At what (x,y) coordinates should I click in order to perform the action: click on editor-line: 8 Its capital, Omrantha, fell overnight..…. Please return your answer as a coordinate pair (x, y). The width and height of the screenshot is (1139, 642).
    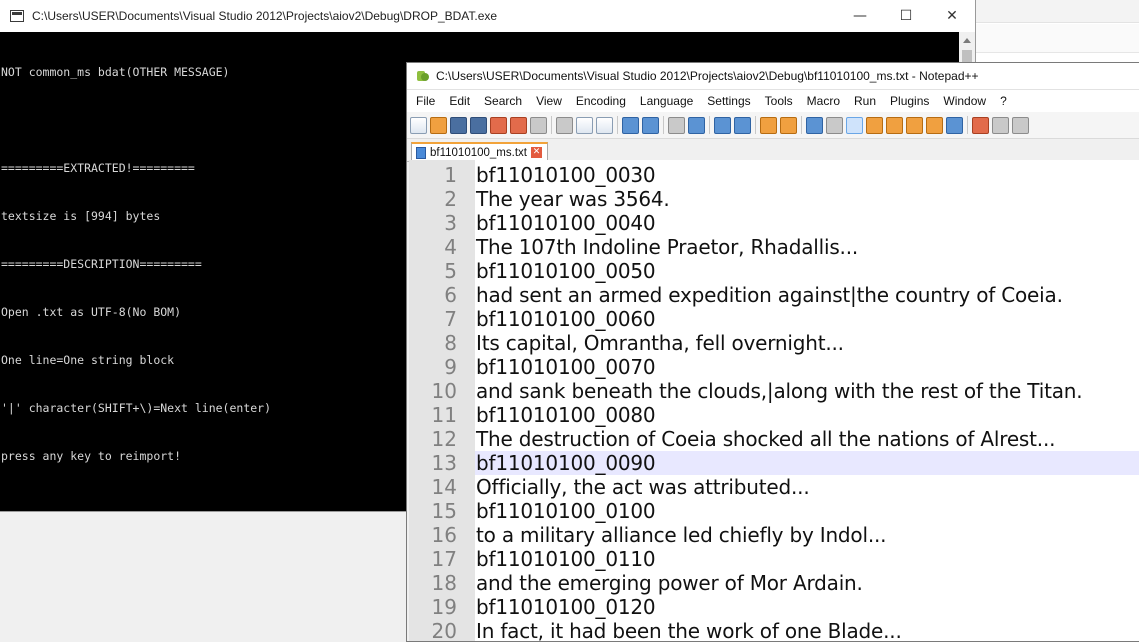
    Looking at the image, I should click on (774, 343).